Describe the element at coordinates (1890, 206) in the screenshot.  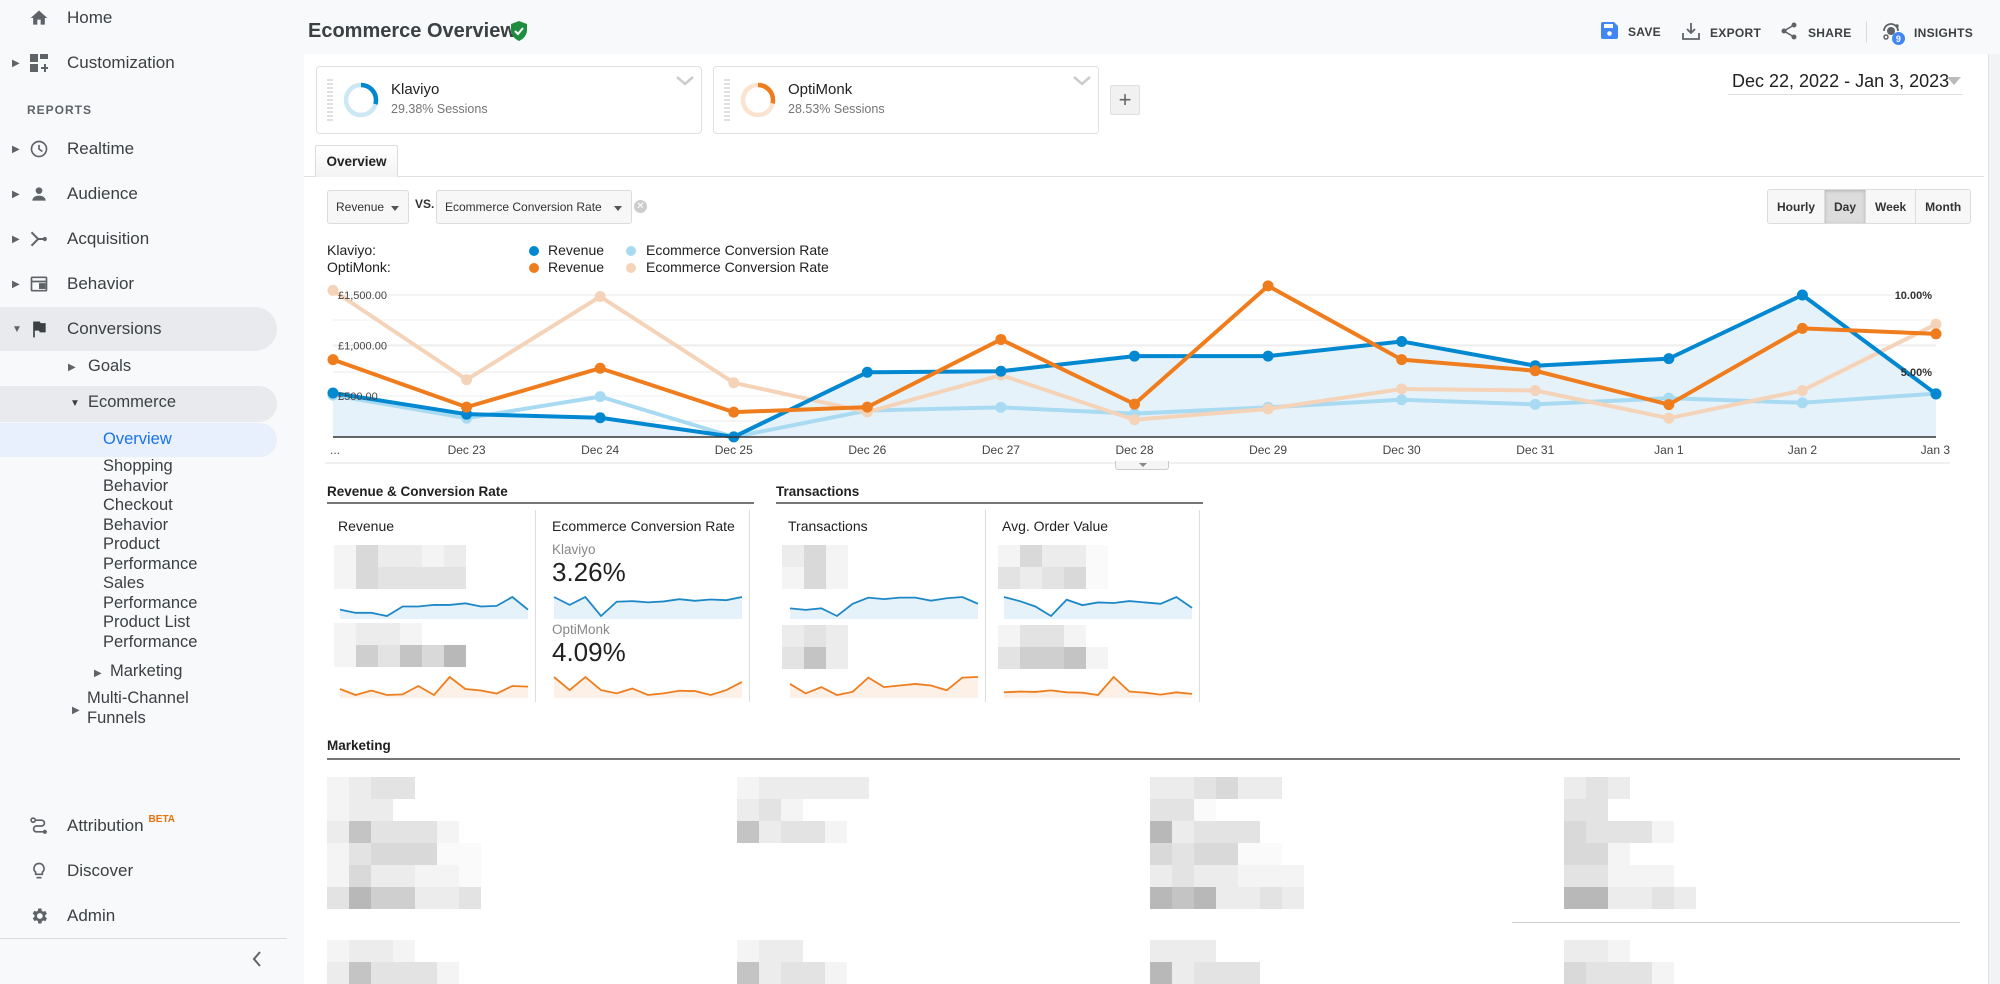
I see `granularity-week: Week` at that location.